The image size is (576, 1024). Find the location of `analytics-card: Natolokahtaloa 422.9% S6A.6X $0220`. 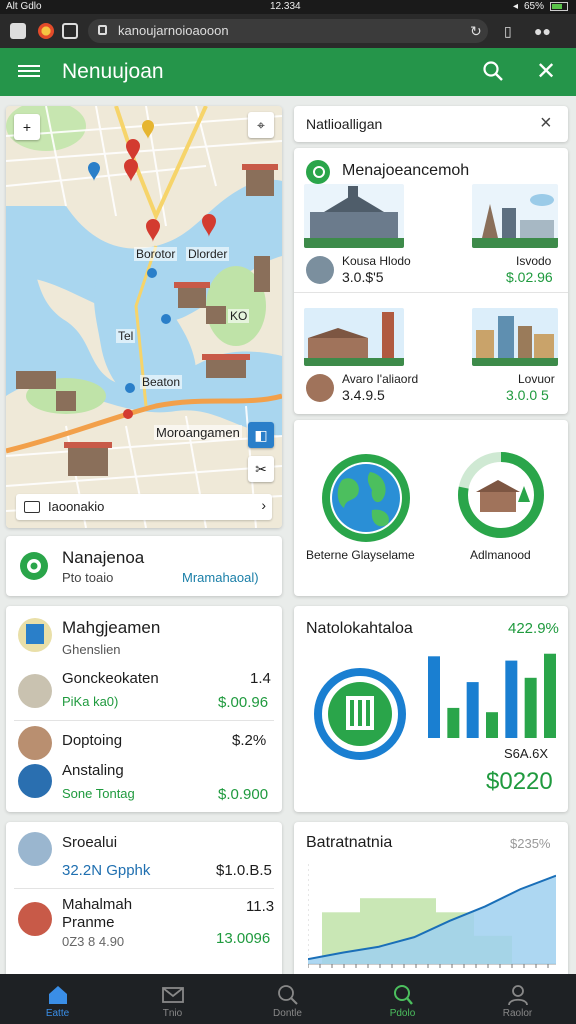

analytics-card: Natolokahtaloa 422.9% S6A.6X $0220 is located at coordinates (431, 709).